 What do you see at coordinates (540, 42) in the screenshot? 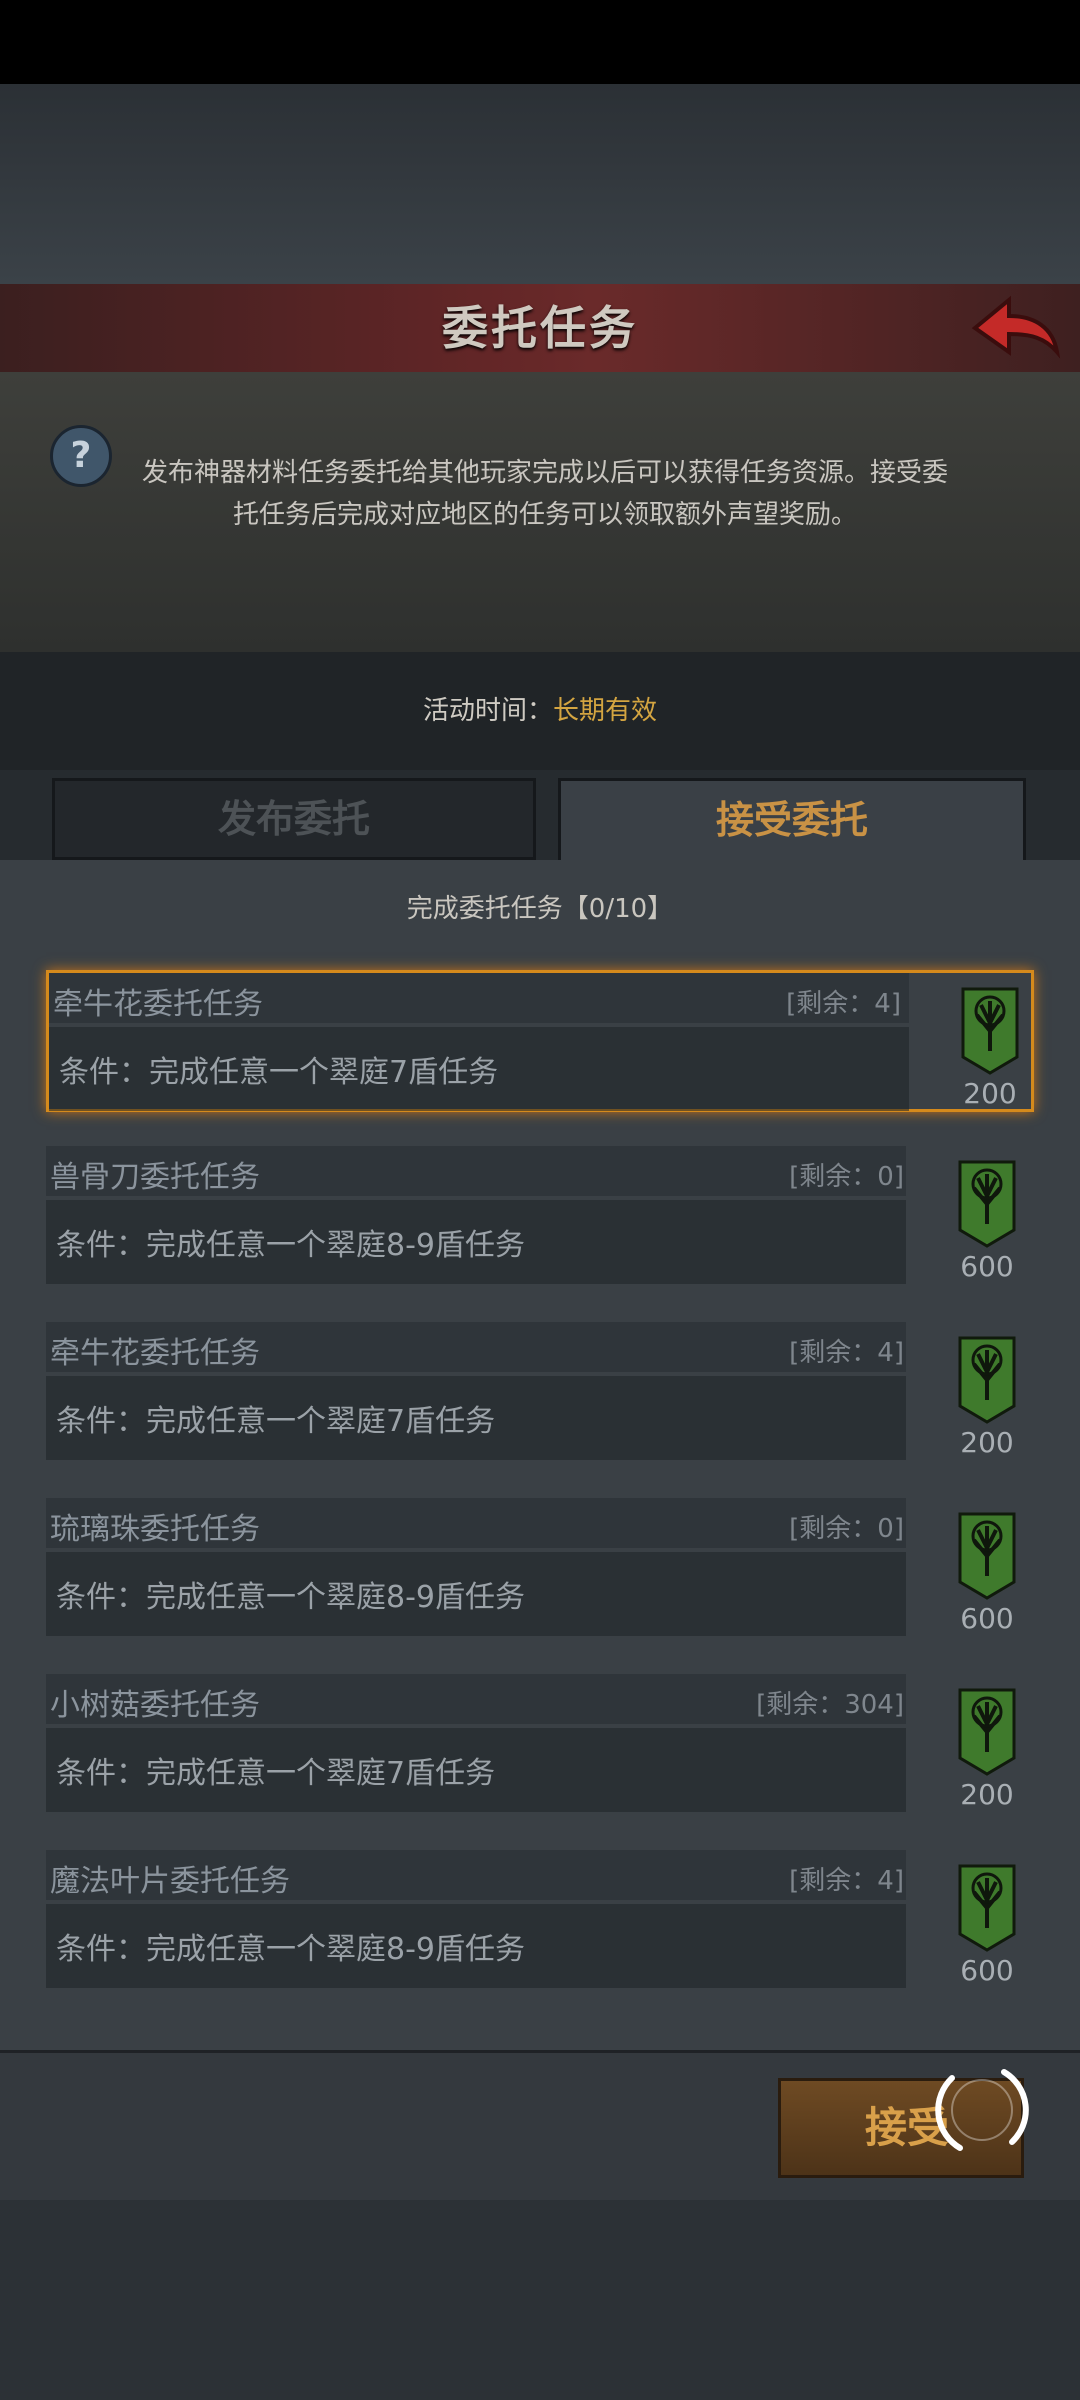
I see `status-bar` at bounding box center [540, 42].